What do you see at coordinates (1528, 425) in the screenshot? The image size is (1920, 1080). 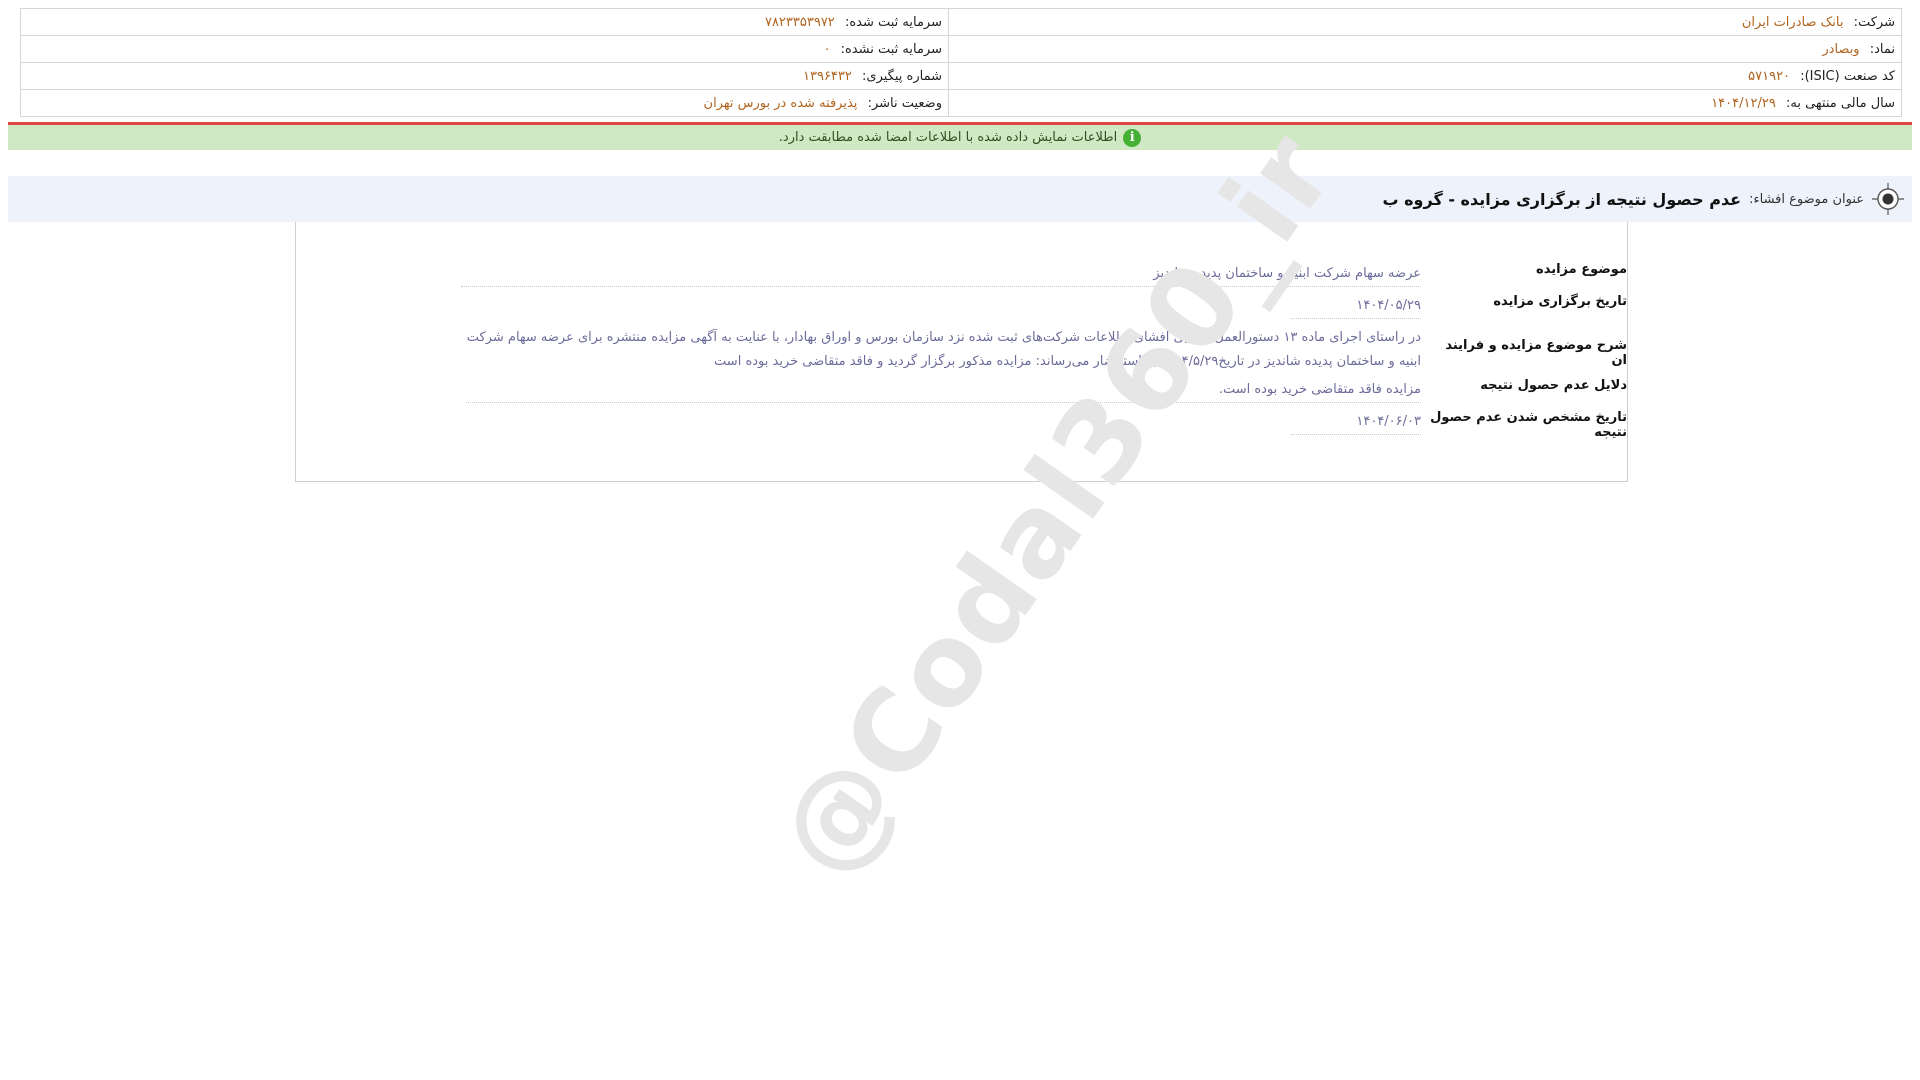 I see `detail-label: تاریخ مشخص شدن عدم حصول نتیجه` at bounding box center [1528, 425].